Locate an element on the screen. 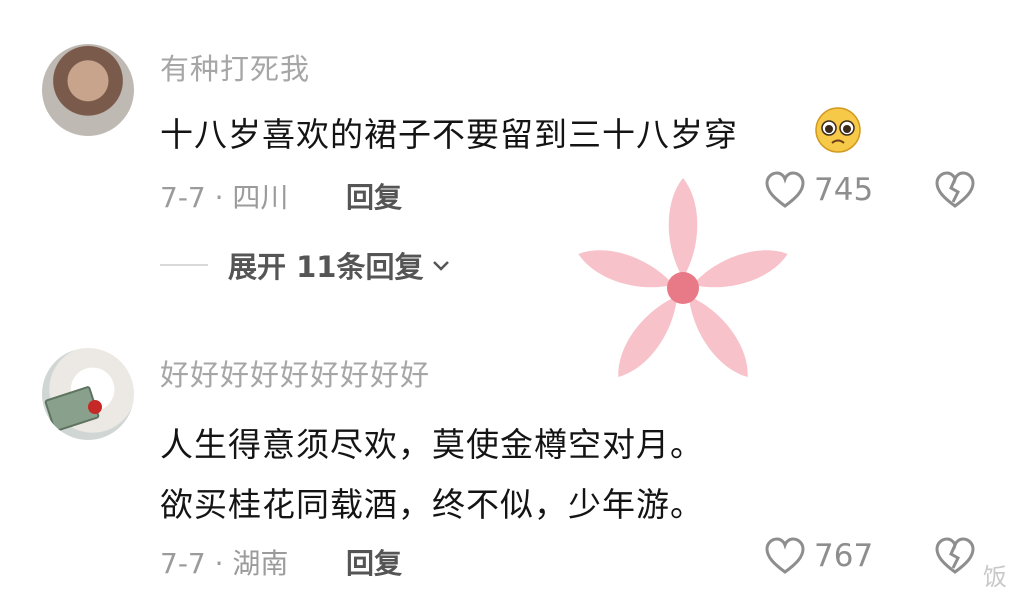 The image size is (1019, 600). comment-text-line: 人生得意须尽欢，莫使金樽空对月。 is located at coordinates (432, 444).